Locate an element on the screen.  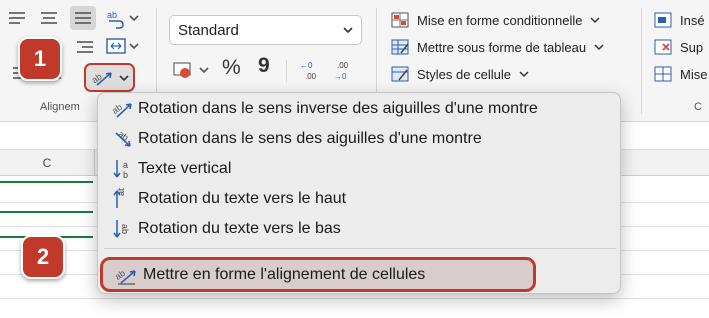
svg-text: b is located at coordinates (125, 175).